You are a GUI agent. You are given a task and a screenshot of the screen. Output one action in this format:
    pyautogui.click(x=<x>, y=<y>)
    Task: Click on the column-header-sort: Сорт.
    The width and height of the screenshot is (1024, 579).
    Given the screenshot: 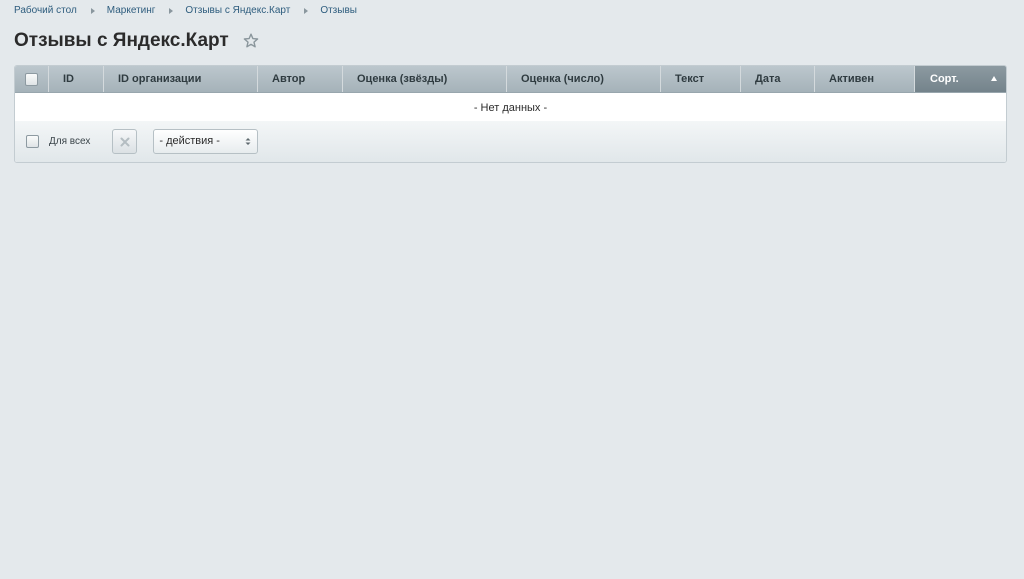 What is the action you would take?
    pyautogui.click(x=960, y=79)
    